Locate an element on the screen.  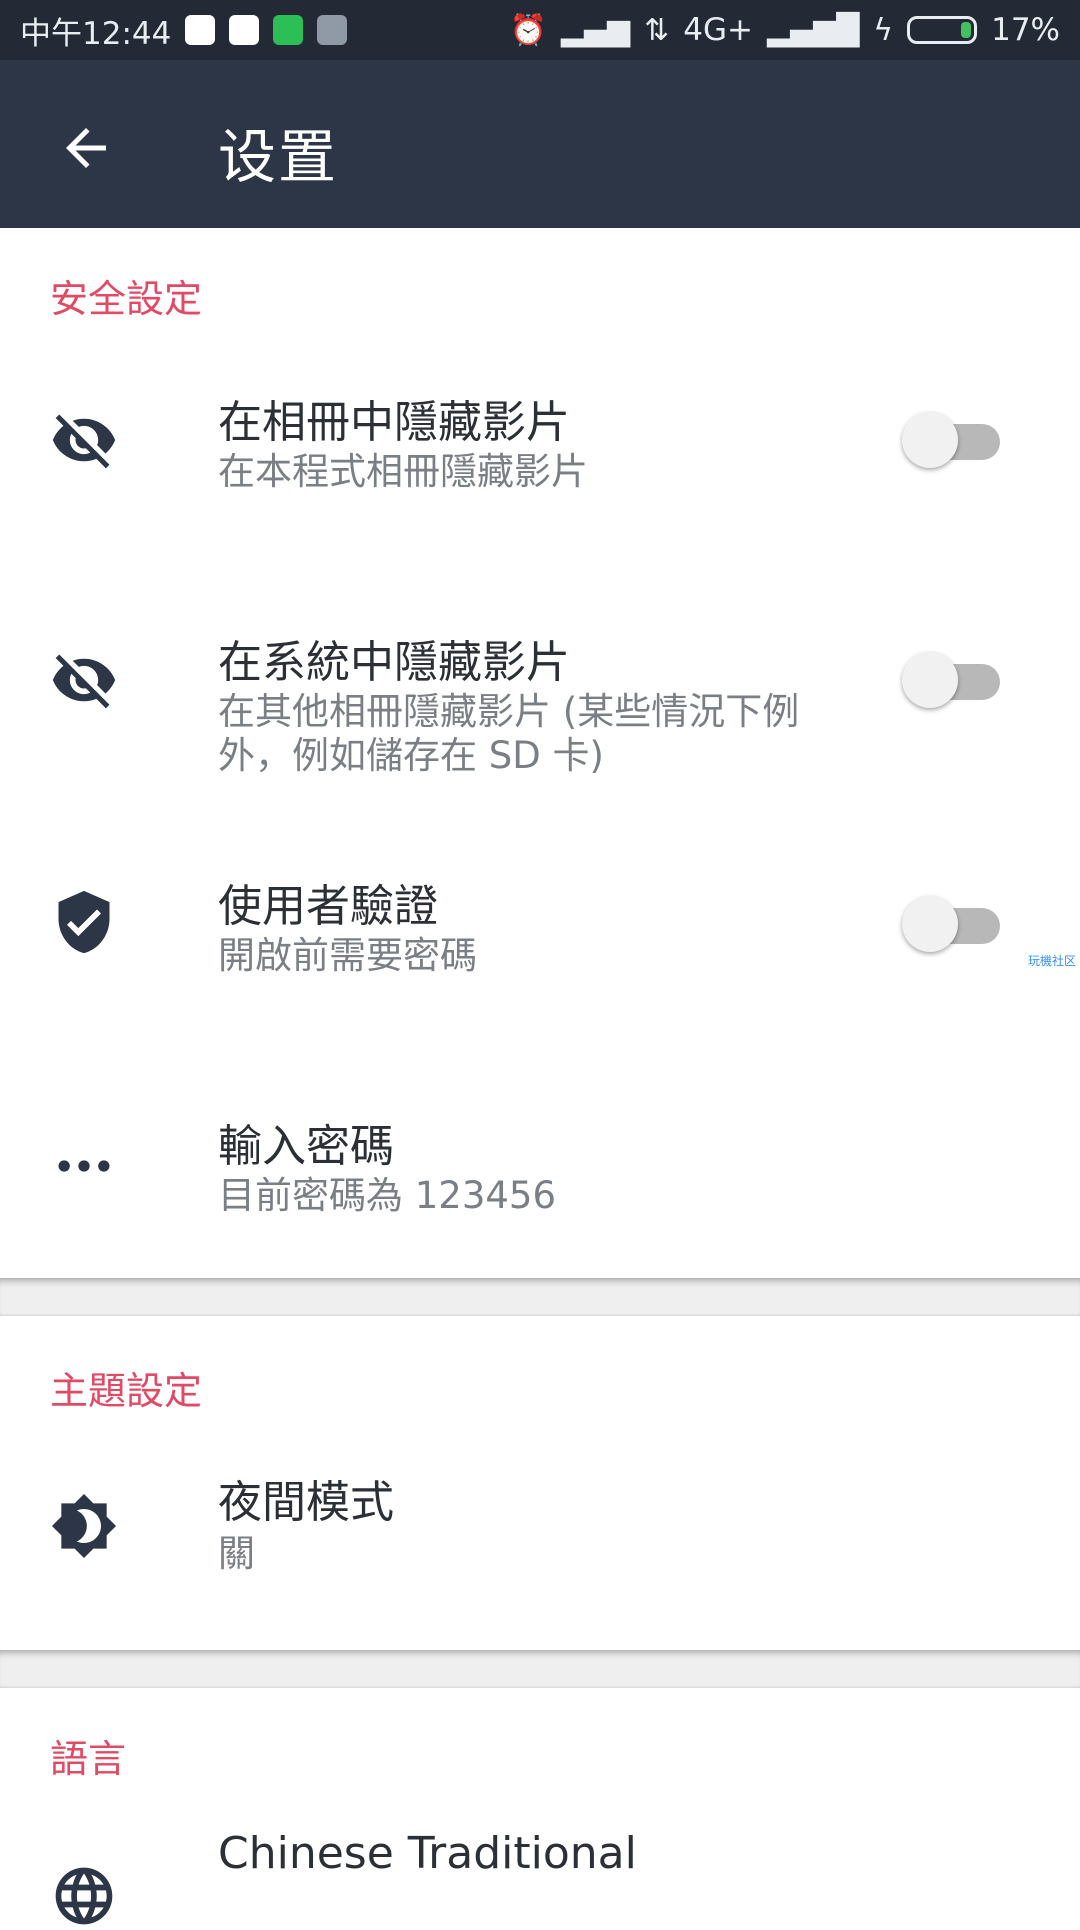
user-auth-setting: 使用者驗證 開啟前需要密碼 is located at coordinates (540, 938).